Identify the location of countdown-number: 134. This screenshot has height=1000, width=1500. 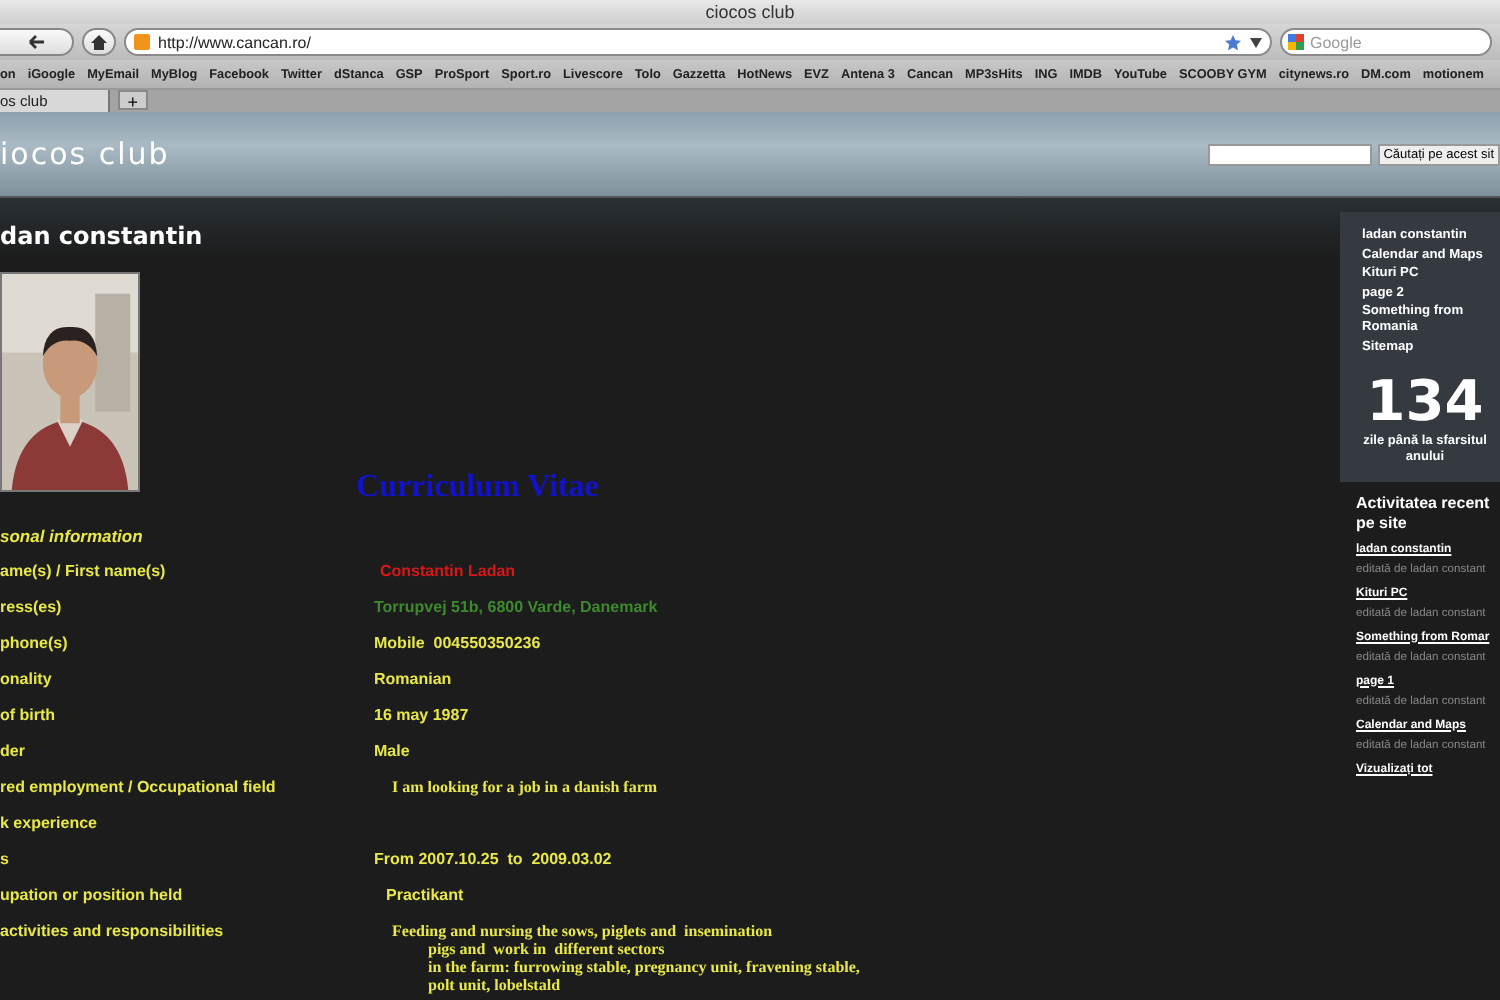
(1425, 402).